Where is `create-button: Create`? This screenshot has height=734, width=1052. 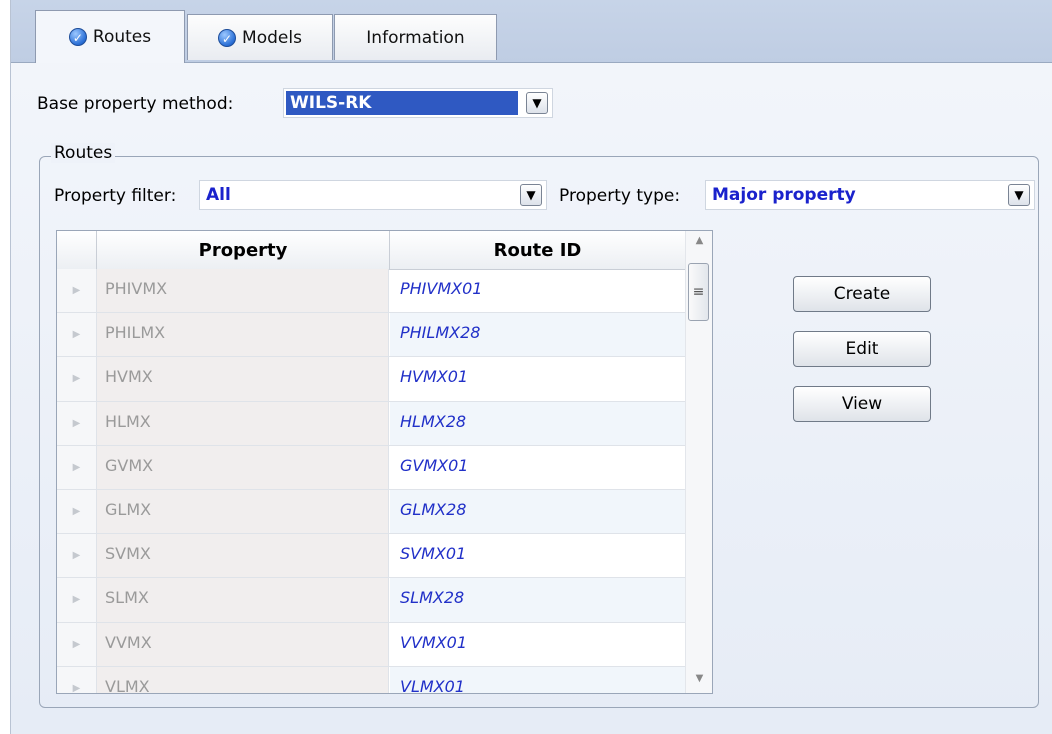
create-button: Create is located at coordinates (862, 294).